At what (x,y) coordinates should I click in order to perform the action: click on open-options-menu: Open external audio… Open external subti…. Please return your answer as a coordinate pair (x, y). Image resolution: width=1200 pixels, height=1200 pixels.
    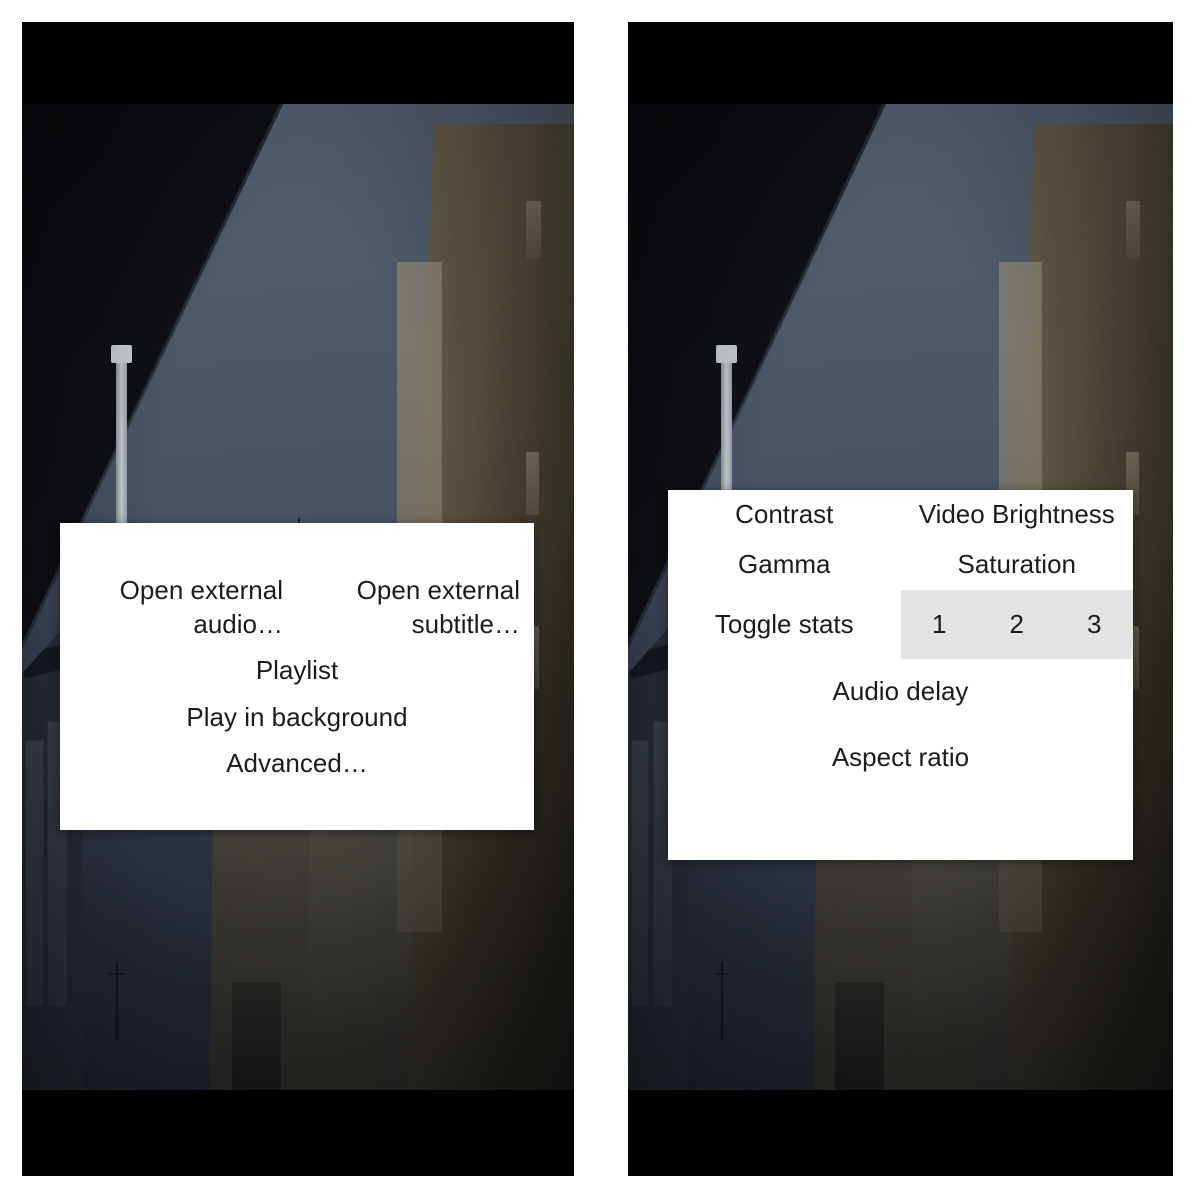
    Looking at the image, I should click on (297, 676).